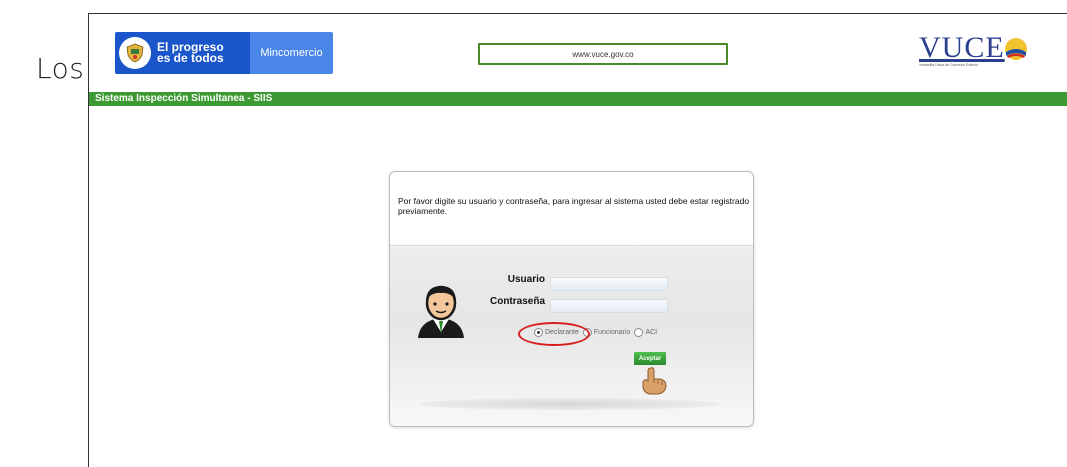 The width and height of the screenshot is (1067, 467). What do you see at coordinates (650, 358) in the screenshot?
I see `accept-button: Aceptar` at bounding box center [650, 358].